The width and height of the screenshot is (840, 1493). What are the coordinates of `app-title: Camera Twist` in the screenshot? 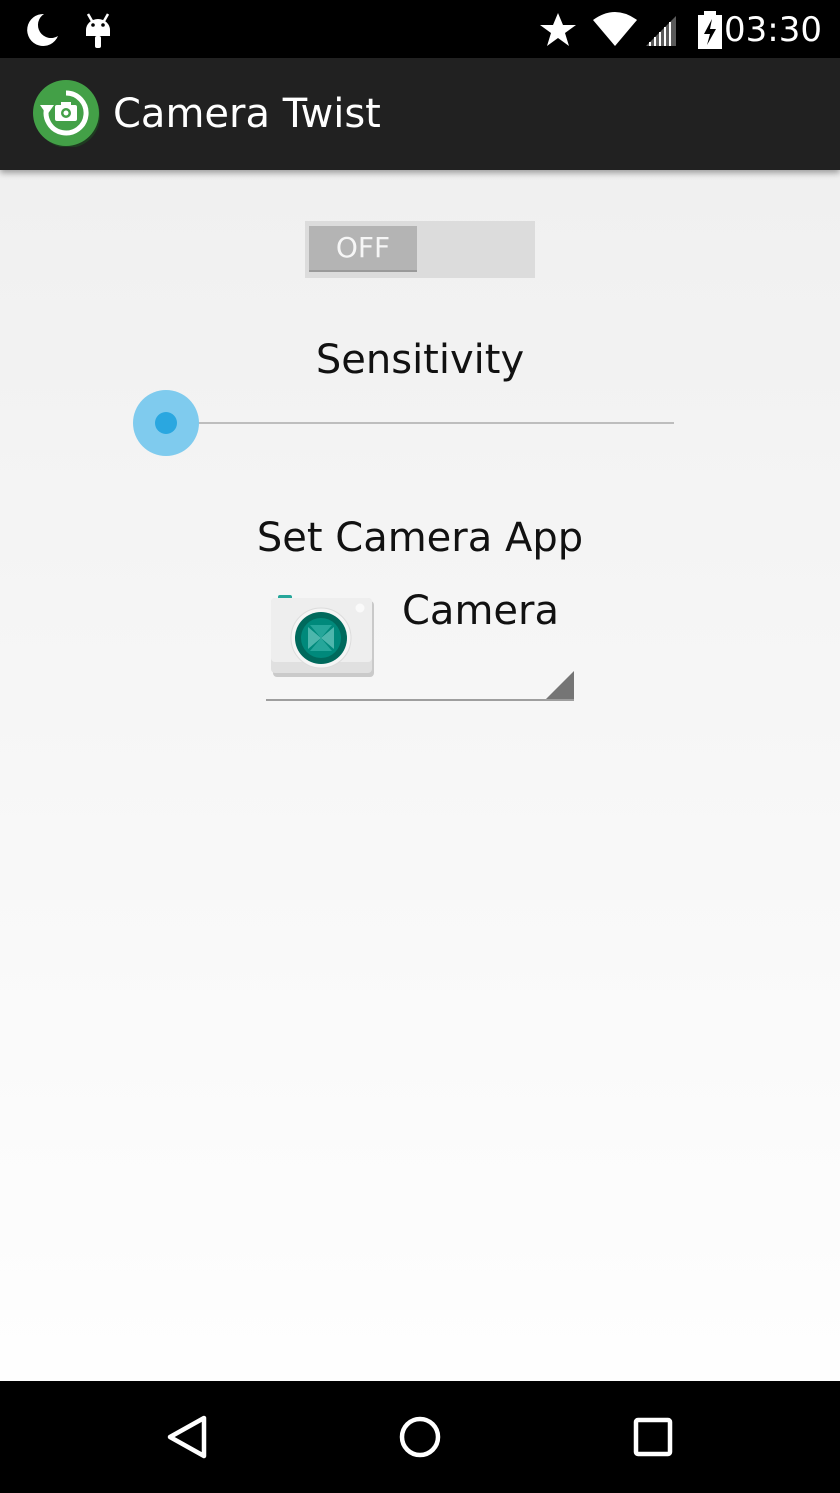 It's located at (247, 114).